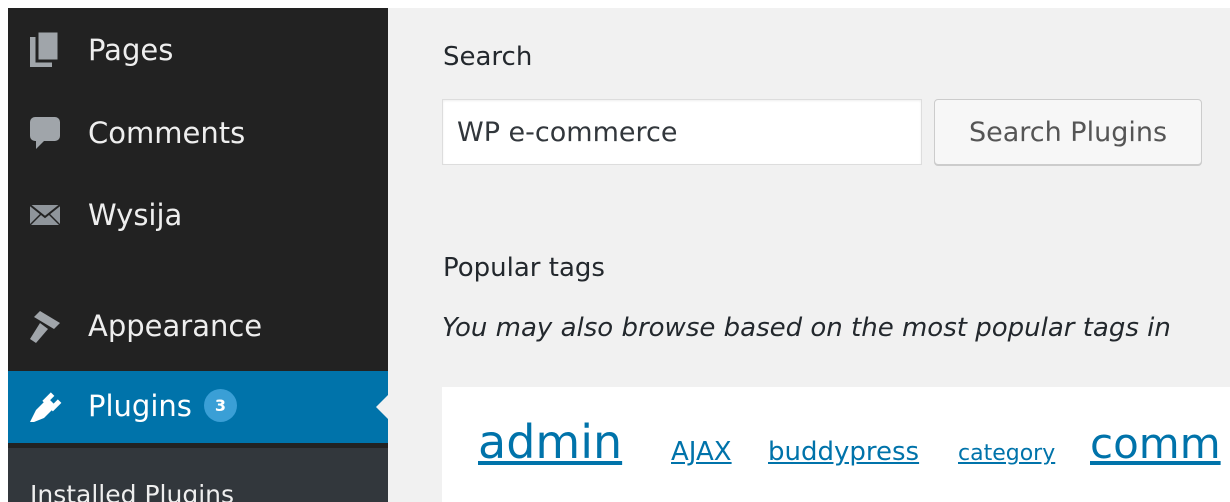 The width and height of the screenshot is (1230, 502). What do you see at coordinates (135, 215) in the screenshot?
I see `sidebar-item-label: Wysija` at bounding box center [135, 215].